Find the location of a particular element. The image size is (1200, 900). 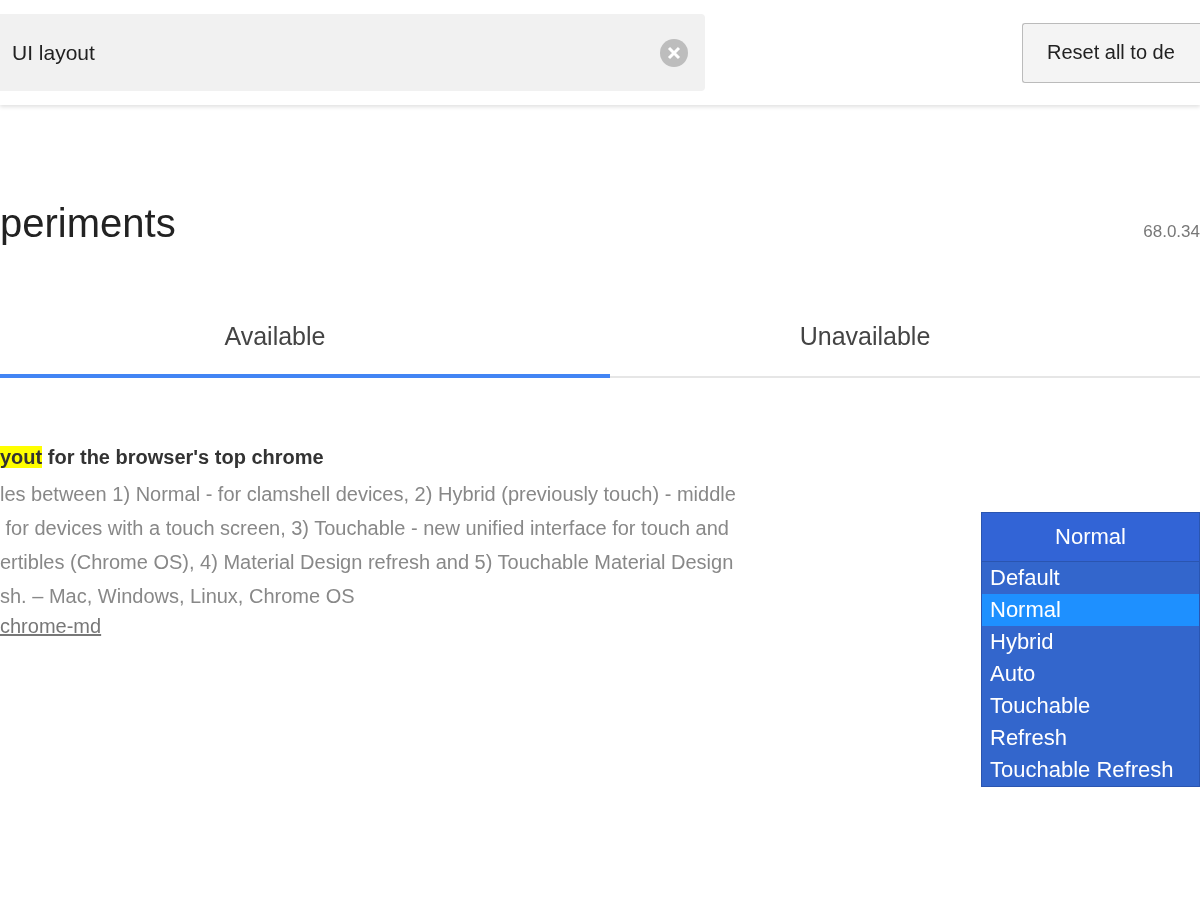

dropdown-option: Hybrid is located at coordinates (1090, 642).